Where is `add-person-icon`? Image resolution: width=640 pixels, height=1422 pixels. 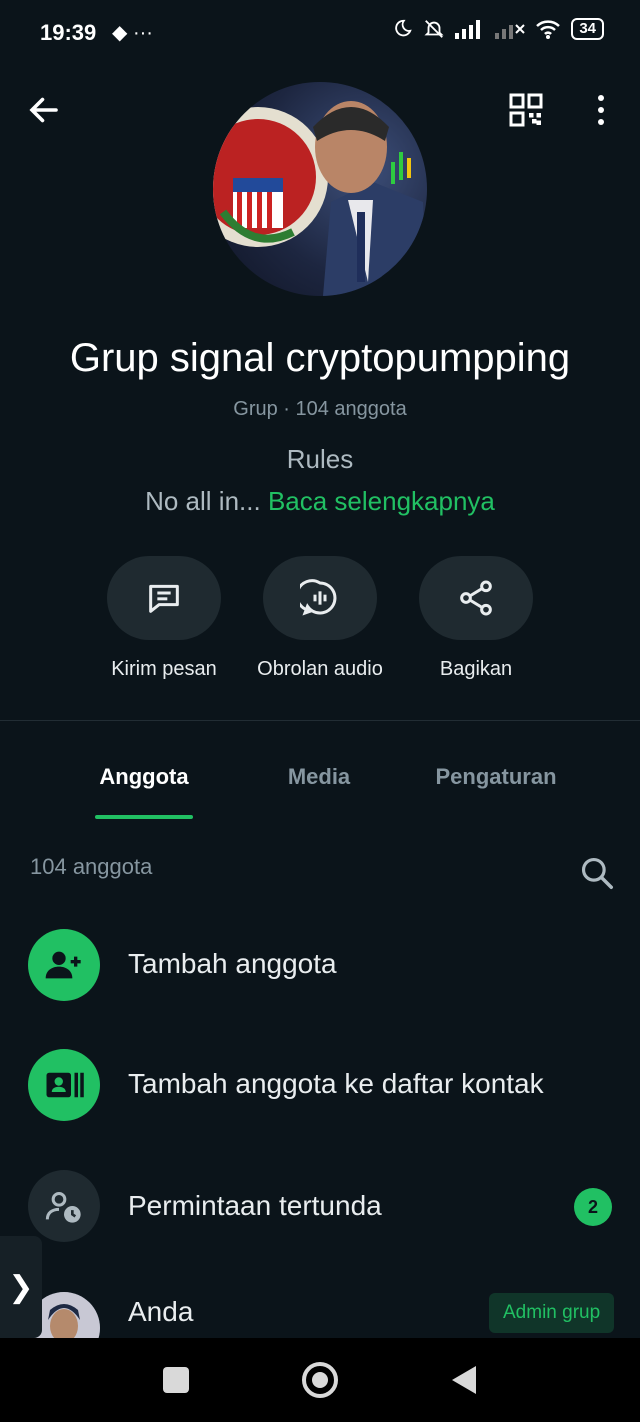 add-person-icon is located at coordinates (63, 965).